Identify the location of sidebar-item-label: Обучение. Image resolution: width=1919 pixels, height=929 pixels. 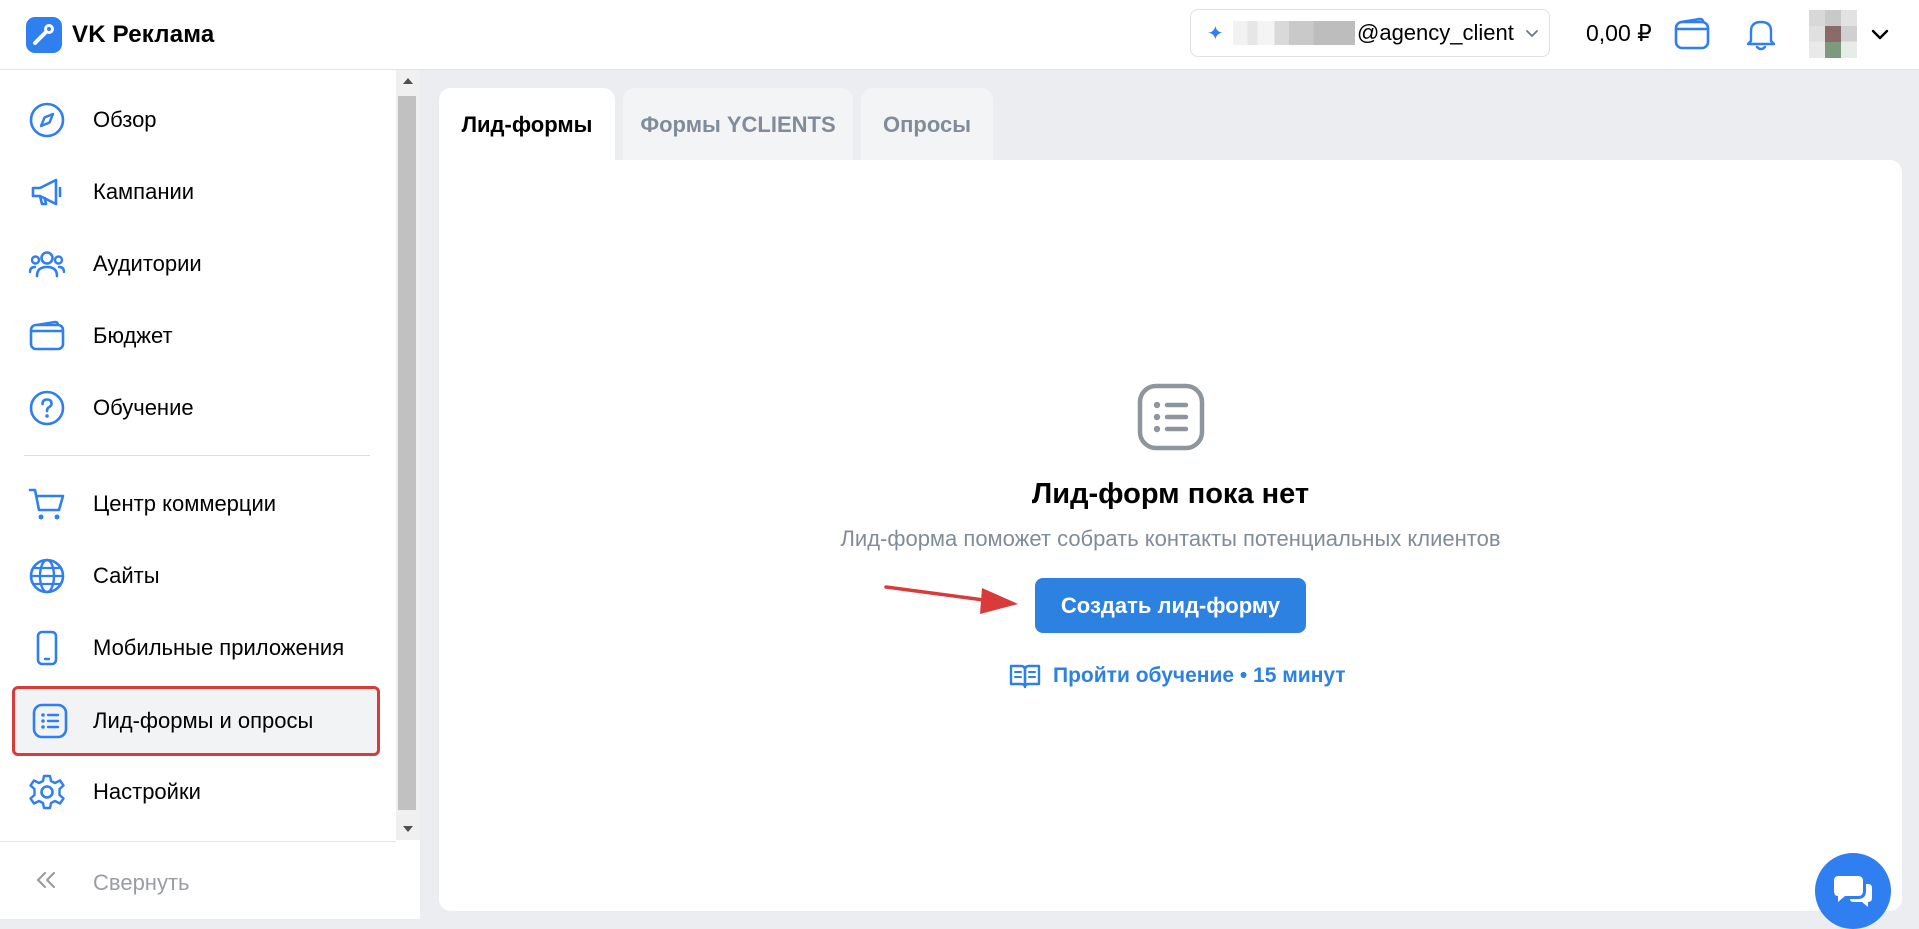
(143, 407).